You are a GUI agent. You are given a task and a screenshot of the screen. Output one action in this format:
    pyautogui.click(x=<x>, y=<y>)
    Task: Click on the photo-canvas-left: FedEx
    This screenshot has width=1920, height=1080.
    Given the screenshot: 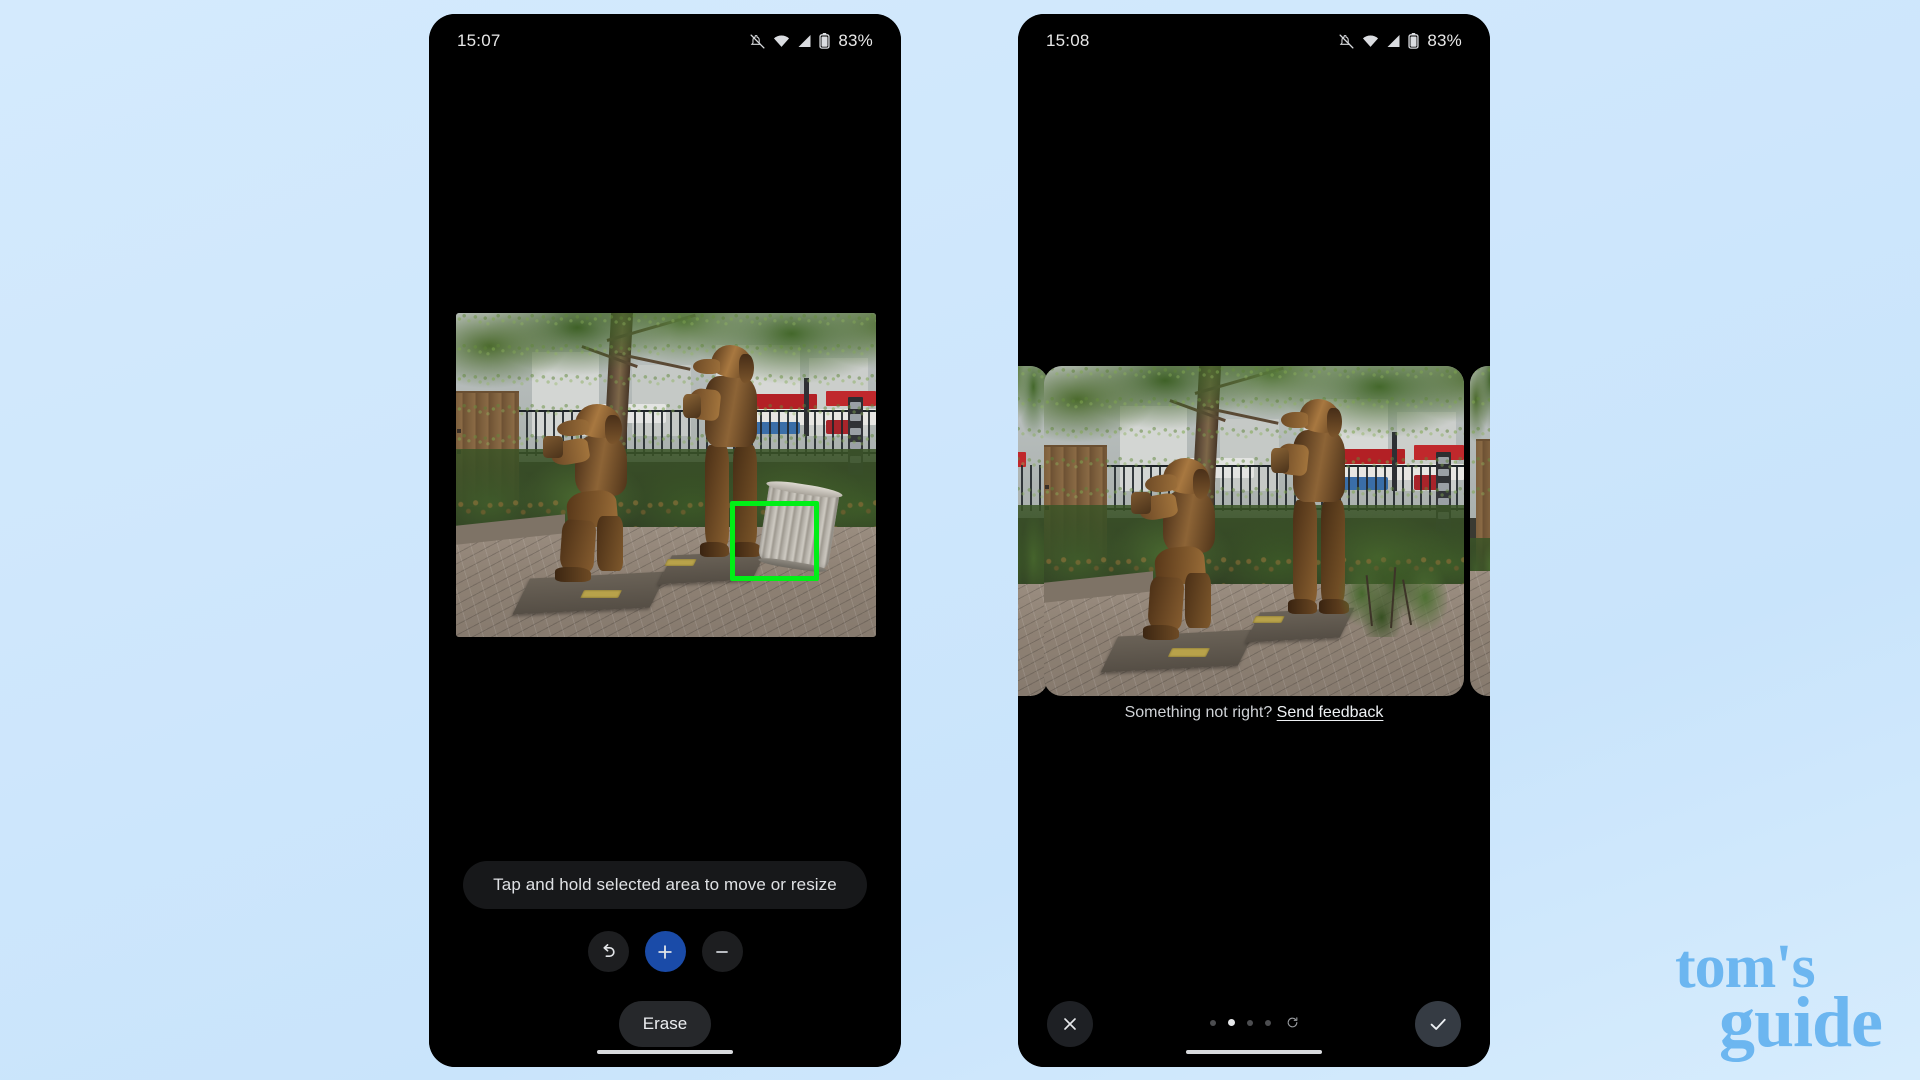 What is the action you would take?
    pyautogui.click(x=666, y=475)
    